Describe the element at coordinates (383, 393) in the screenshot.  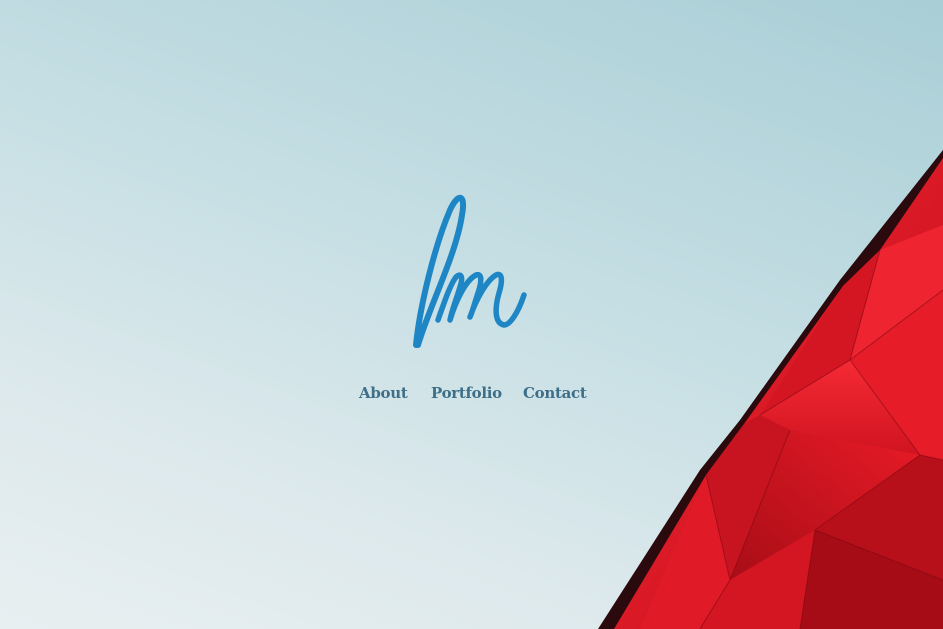
I see `nav-link-about: About` at that location.